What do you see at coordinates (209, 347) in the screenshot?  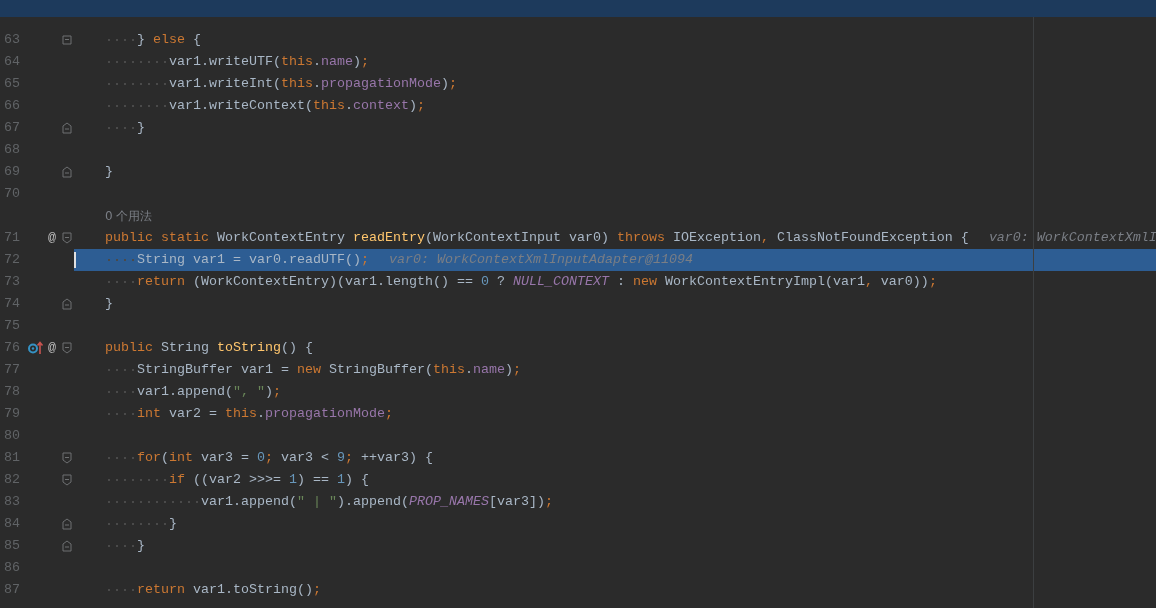 I see `code-line: public String toString() {` at bounding box center [209, 347].